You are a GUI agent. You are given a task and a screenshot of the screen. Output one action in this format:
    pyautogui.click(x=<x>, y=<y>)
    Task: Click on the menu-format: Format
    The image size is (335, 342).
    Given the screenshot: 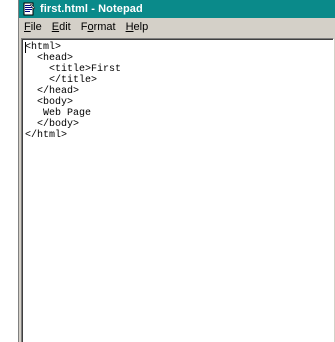 What is the action you would take?
    pyautogui.click(x=98, y=27)
    